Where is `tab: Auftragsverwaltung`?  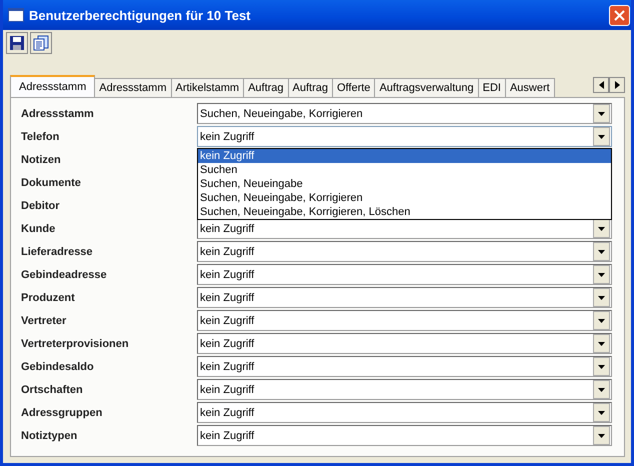 tab: Auftragsverwaltung is located at coordinates (426, 87).